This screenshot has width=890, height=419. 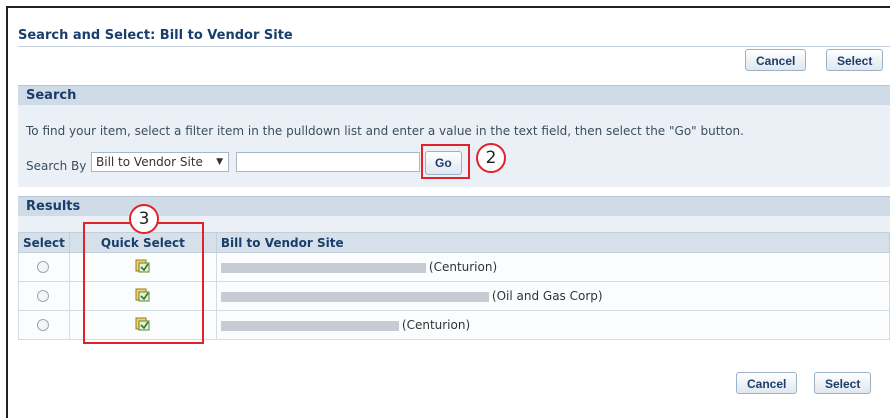 What do you see at coordinates (445, 161) in the screenshot?
I see `go-highlight-box` at bounding box center [445, 161].